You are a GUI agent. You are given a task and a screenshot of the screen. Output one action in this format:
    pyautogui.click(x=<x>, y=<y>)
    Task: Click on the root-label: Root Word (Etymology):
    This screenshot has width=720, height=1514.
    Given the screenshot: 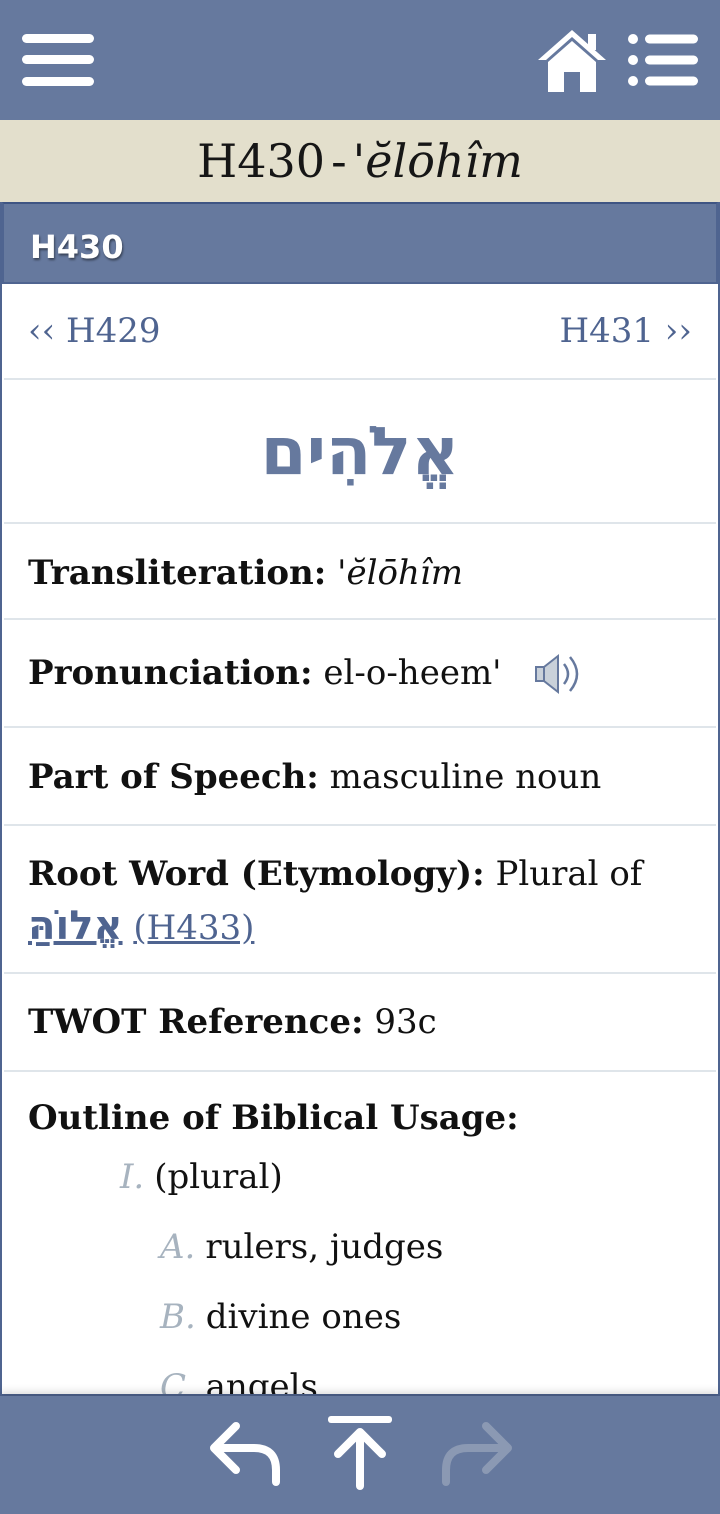 What is the action you would take?
    pyautogui.click(x=256, y=874)
    